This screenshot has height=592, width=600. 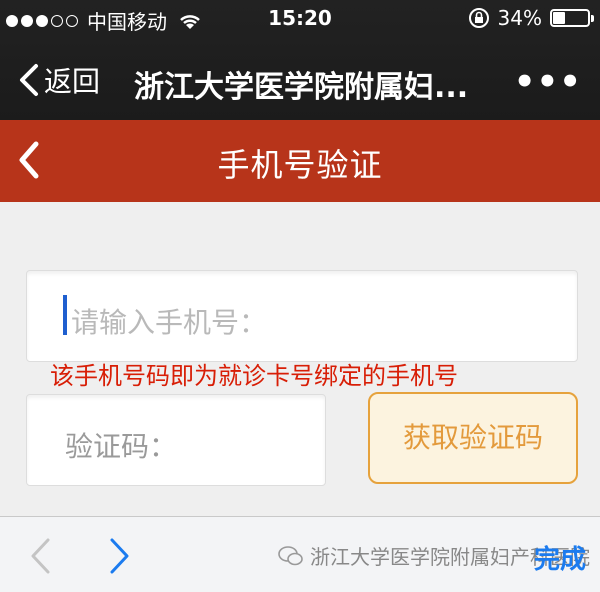 I want to click on rotation-lock-icon, so click(x=478, y=18).